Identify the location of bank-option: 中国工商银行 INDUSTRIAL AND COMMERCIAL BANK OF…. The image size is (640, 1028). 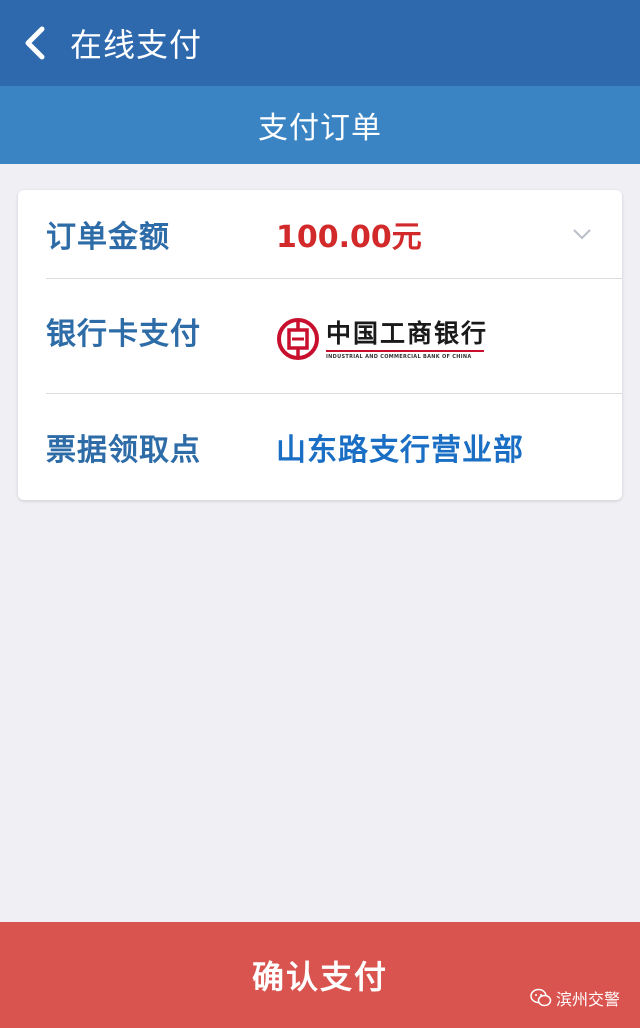
(382, 339).